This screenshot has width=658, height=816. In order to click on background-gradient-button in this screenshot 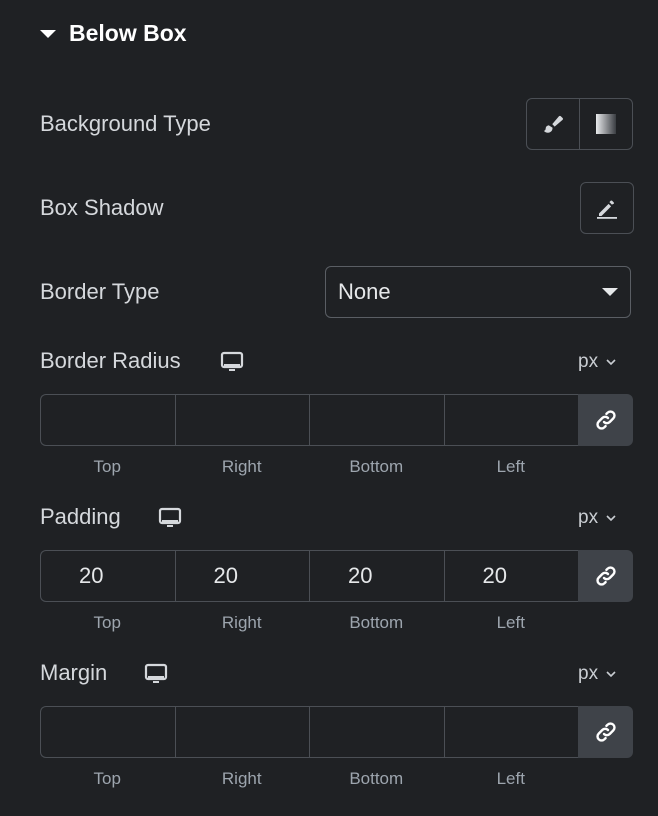, I will do `click(605, 124)`.